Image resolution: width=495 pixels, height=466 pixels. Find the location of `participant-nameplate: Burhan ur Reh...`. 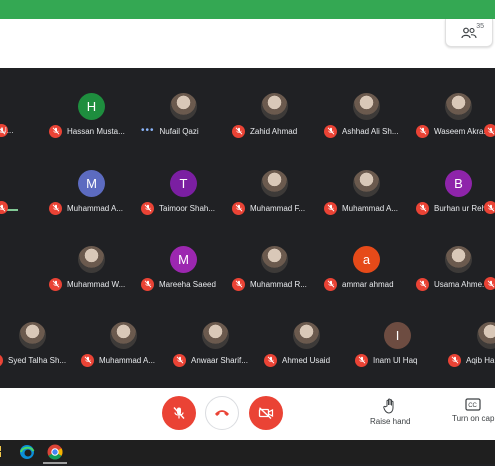

participant-nameplate: Burhan ur Reh... is located at coordinates (453, 208).